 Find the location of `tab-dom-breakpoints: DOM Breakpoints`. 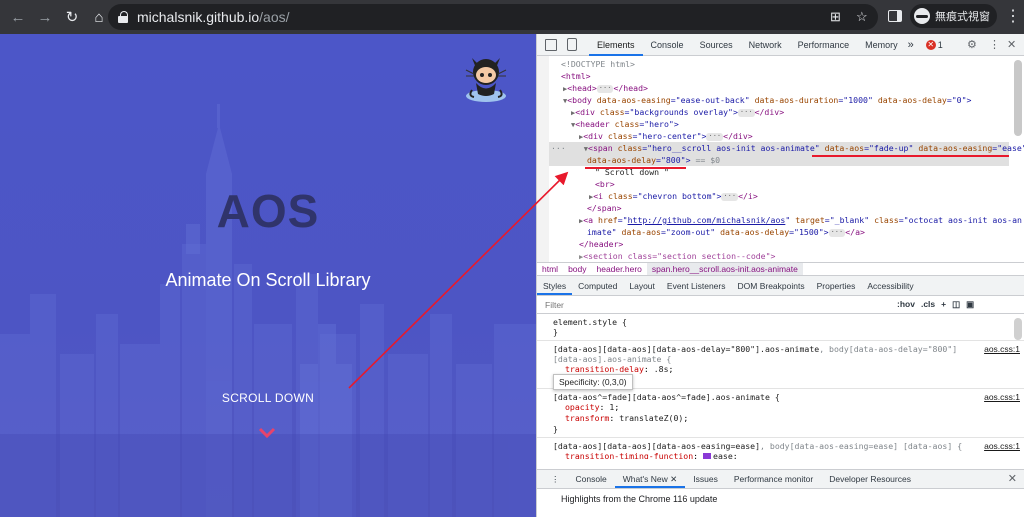

tab-dom-breakpoints: DOM Breakpoints is located at coordinates (771, 285).